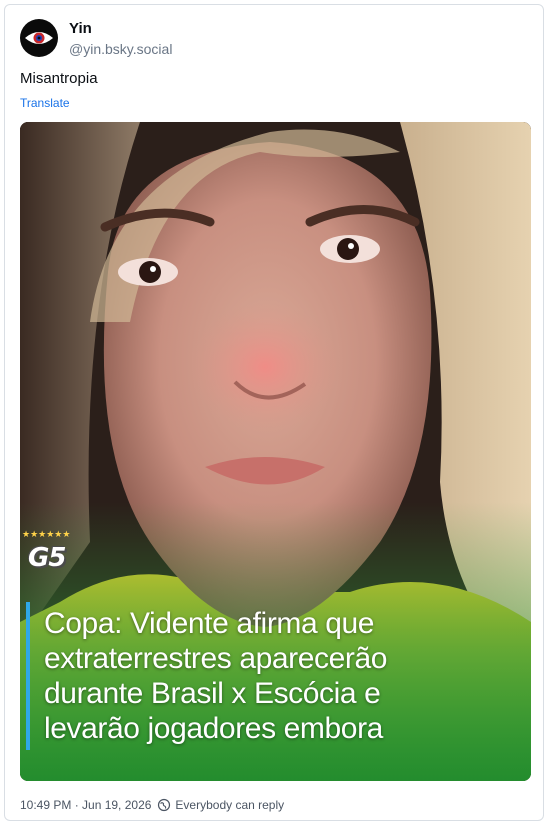 This screenshot has width=548, height=825. Describe the element at coordinates (47, 558) in the screenshot. I see `g5-logo: G5` at that location.